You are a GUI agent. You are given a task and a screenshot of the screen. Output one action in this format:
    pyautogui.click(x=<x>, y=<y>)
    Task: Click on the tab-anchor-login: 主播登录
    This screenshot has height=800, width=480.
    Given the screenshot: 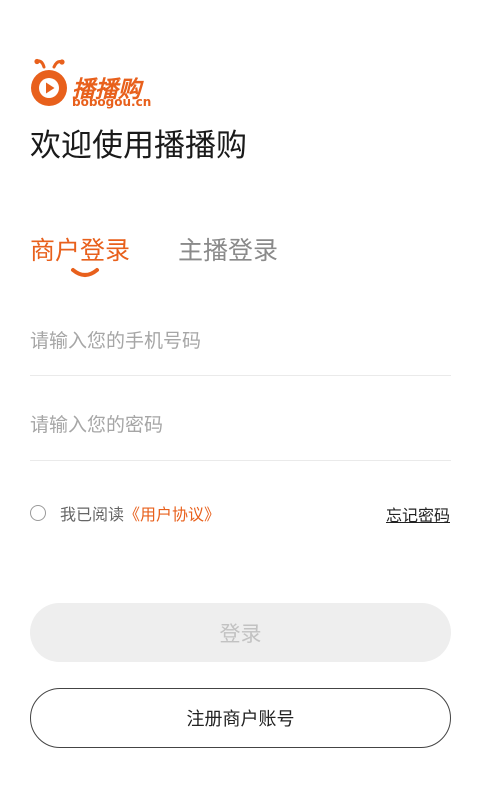 What is the action you would take?
    pyautogui.click(x=228, y=249)
    